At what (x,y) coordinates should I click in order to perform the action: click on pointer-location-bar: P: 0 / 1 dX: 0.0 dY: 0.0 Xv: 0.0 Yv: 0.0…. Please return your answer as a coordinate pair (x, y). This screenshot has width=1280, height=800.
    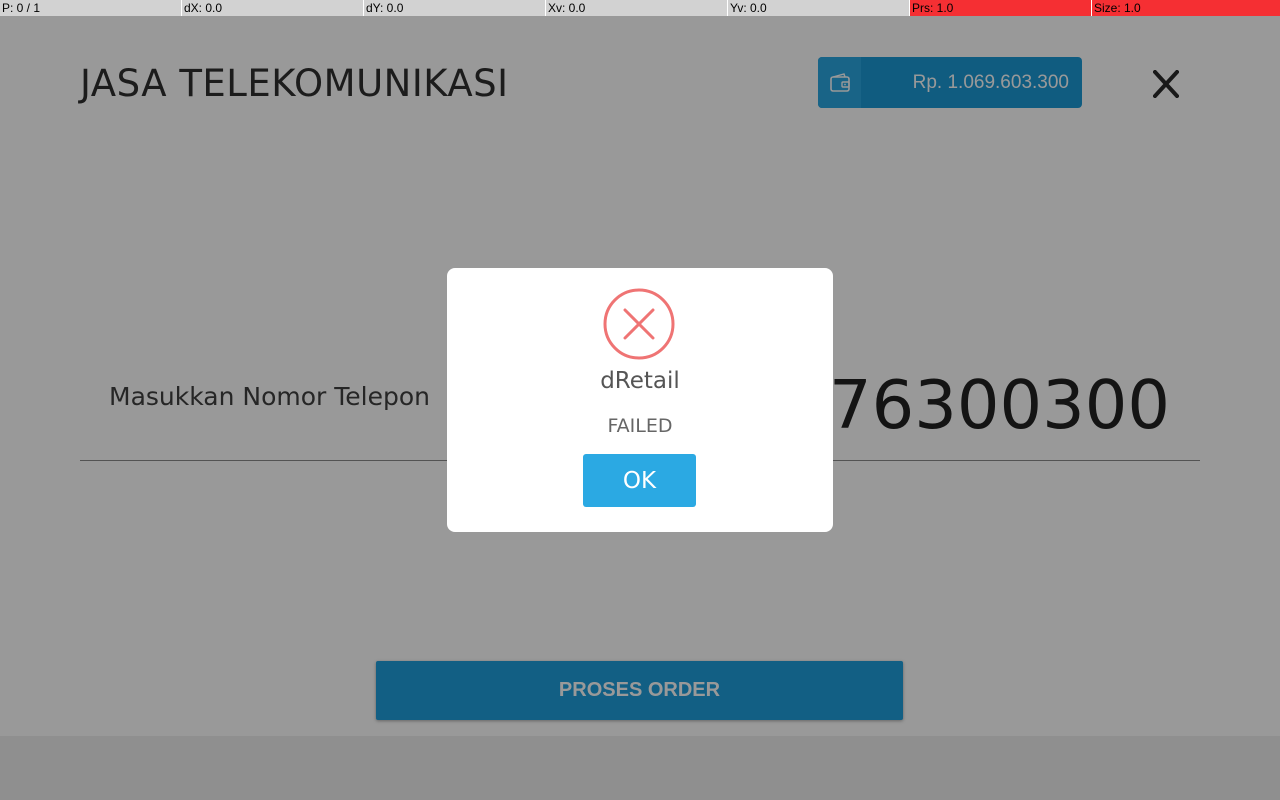
    Looking at the image, I should click on (640, 8).